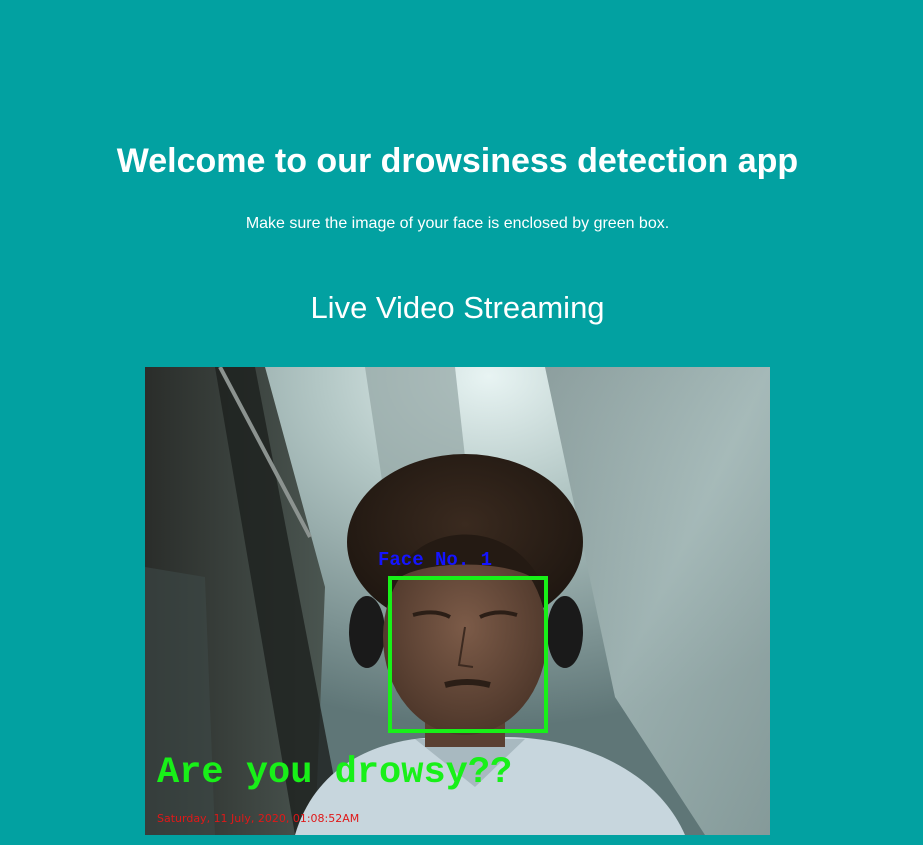  I want to click on face-label: Face No. 1, so click(435, 560).